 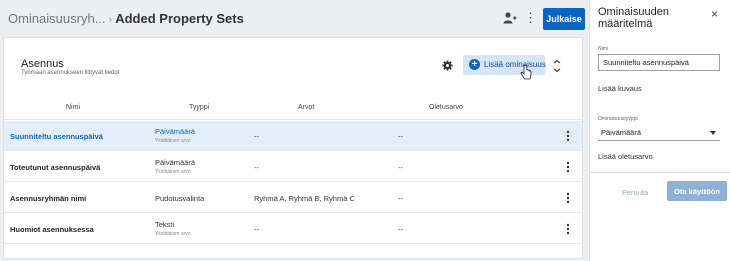 I want to click on chevron-down-icon, so click(x=713, y=133).